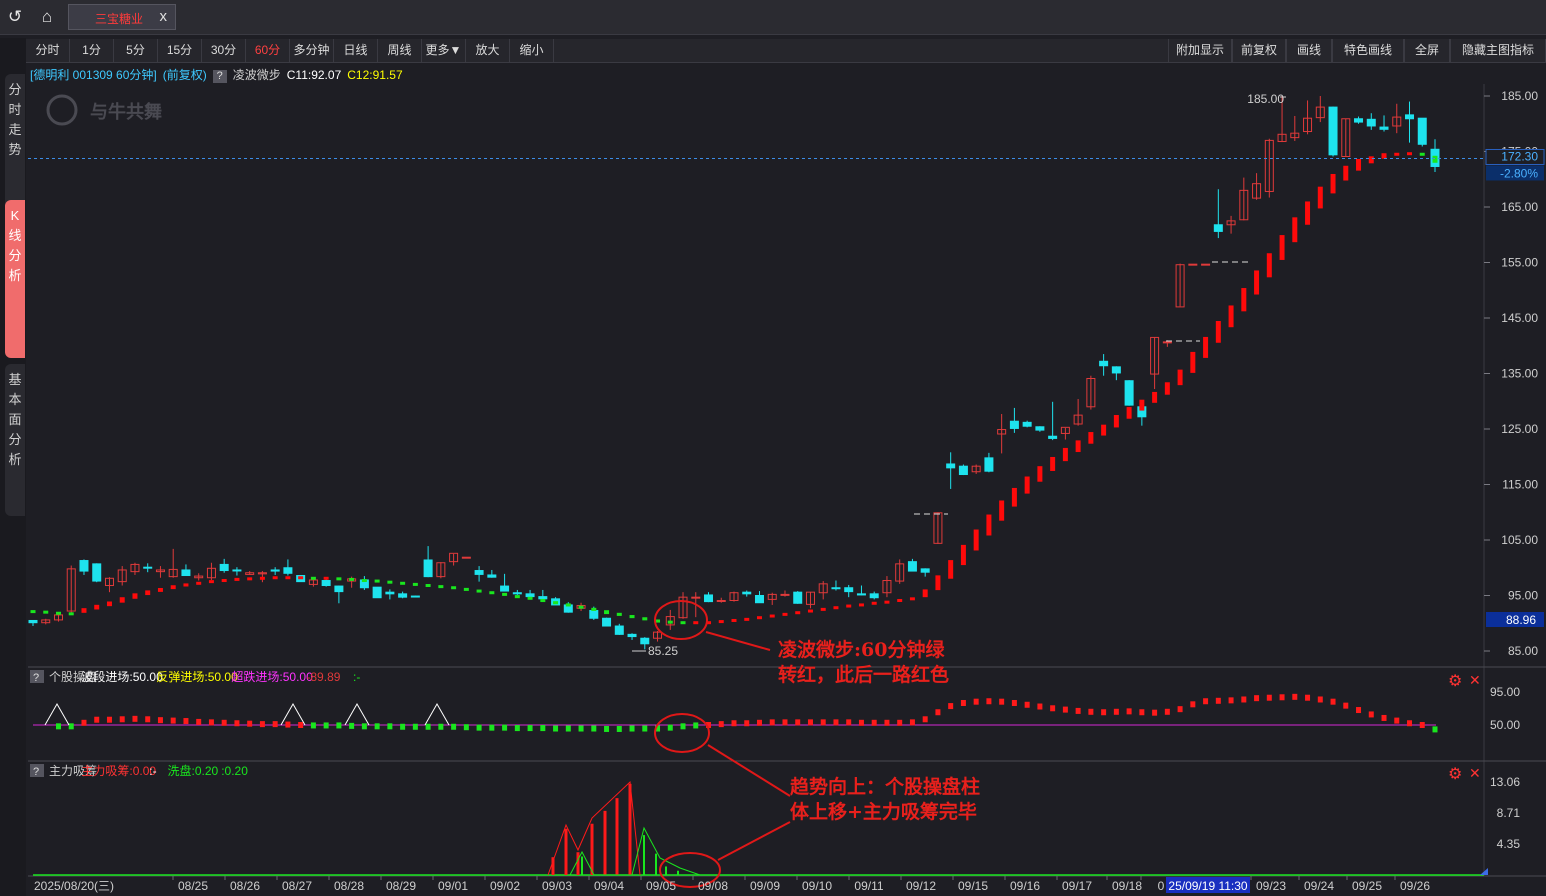  What do you see at coordinates (861, 649) in the screenshot?
I see `annotation-text: 凌波微步:60分钟绿` at bounding box center [861, 649].